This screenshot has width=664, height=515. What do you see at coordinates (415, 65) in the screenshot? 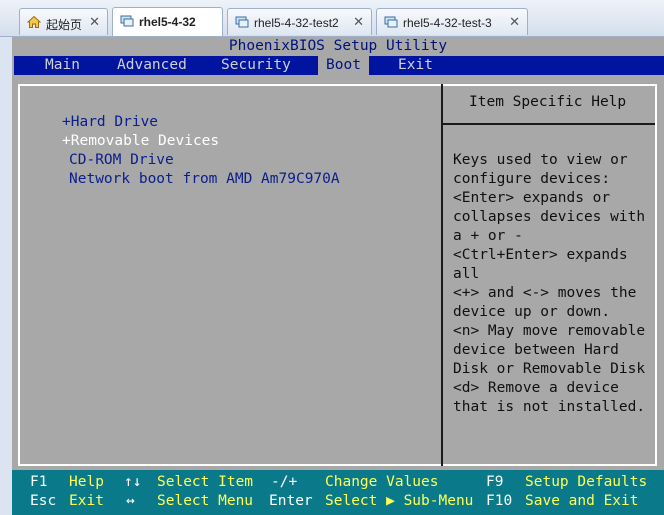
I see `menu-exit: Exit` at bounding box center [415, 65].